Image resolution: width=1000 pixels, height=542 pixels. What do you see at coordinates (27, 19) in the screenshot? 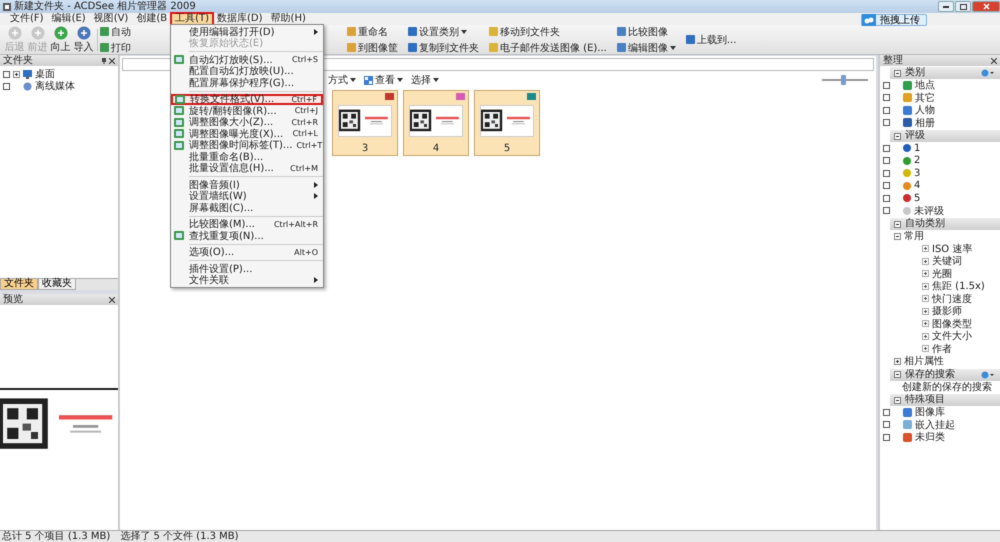
I see `menu-bar-item: 文件(F)` at bounding box center [27, 19].